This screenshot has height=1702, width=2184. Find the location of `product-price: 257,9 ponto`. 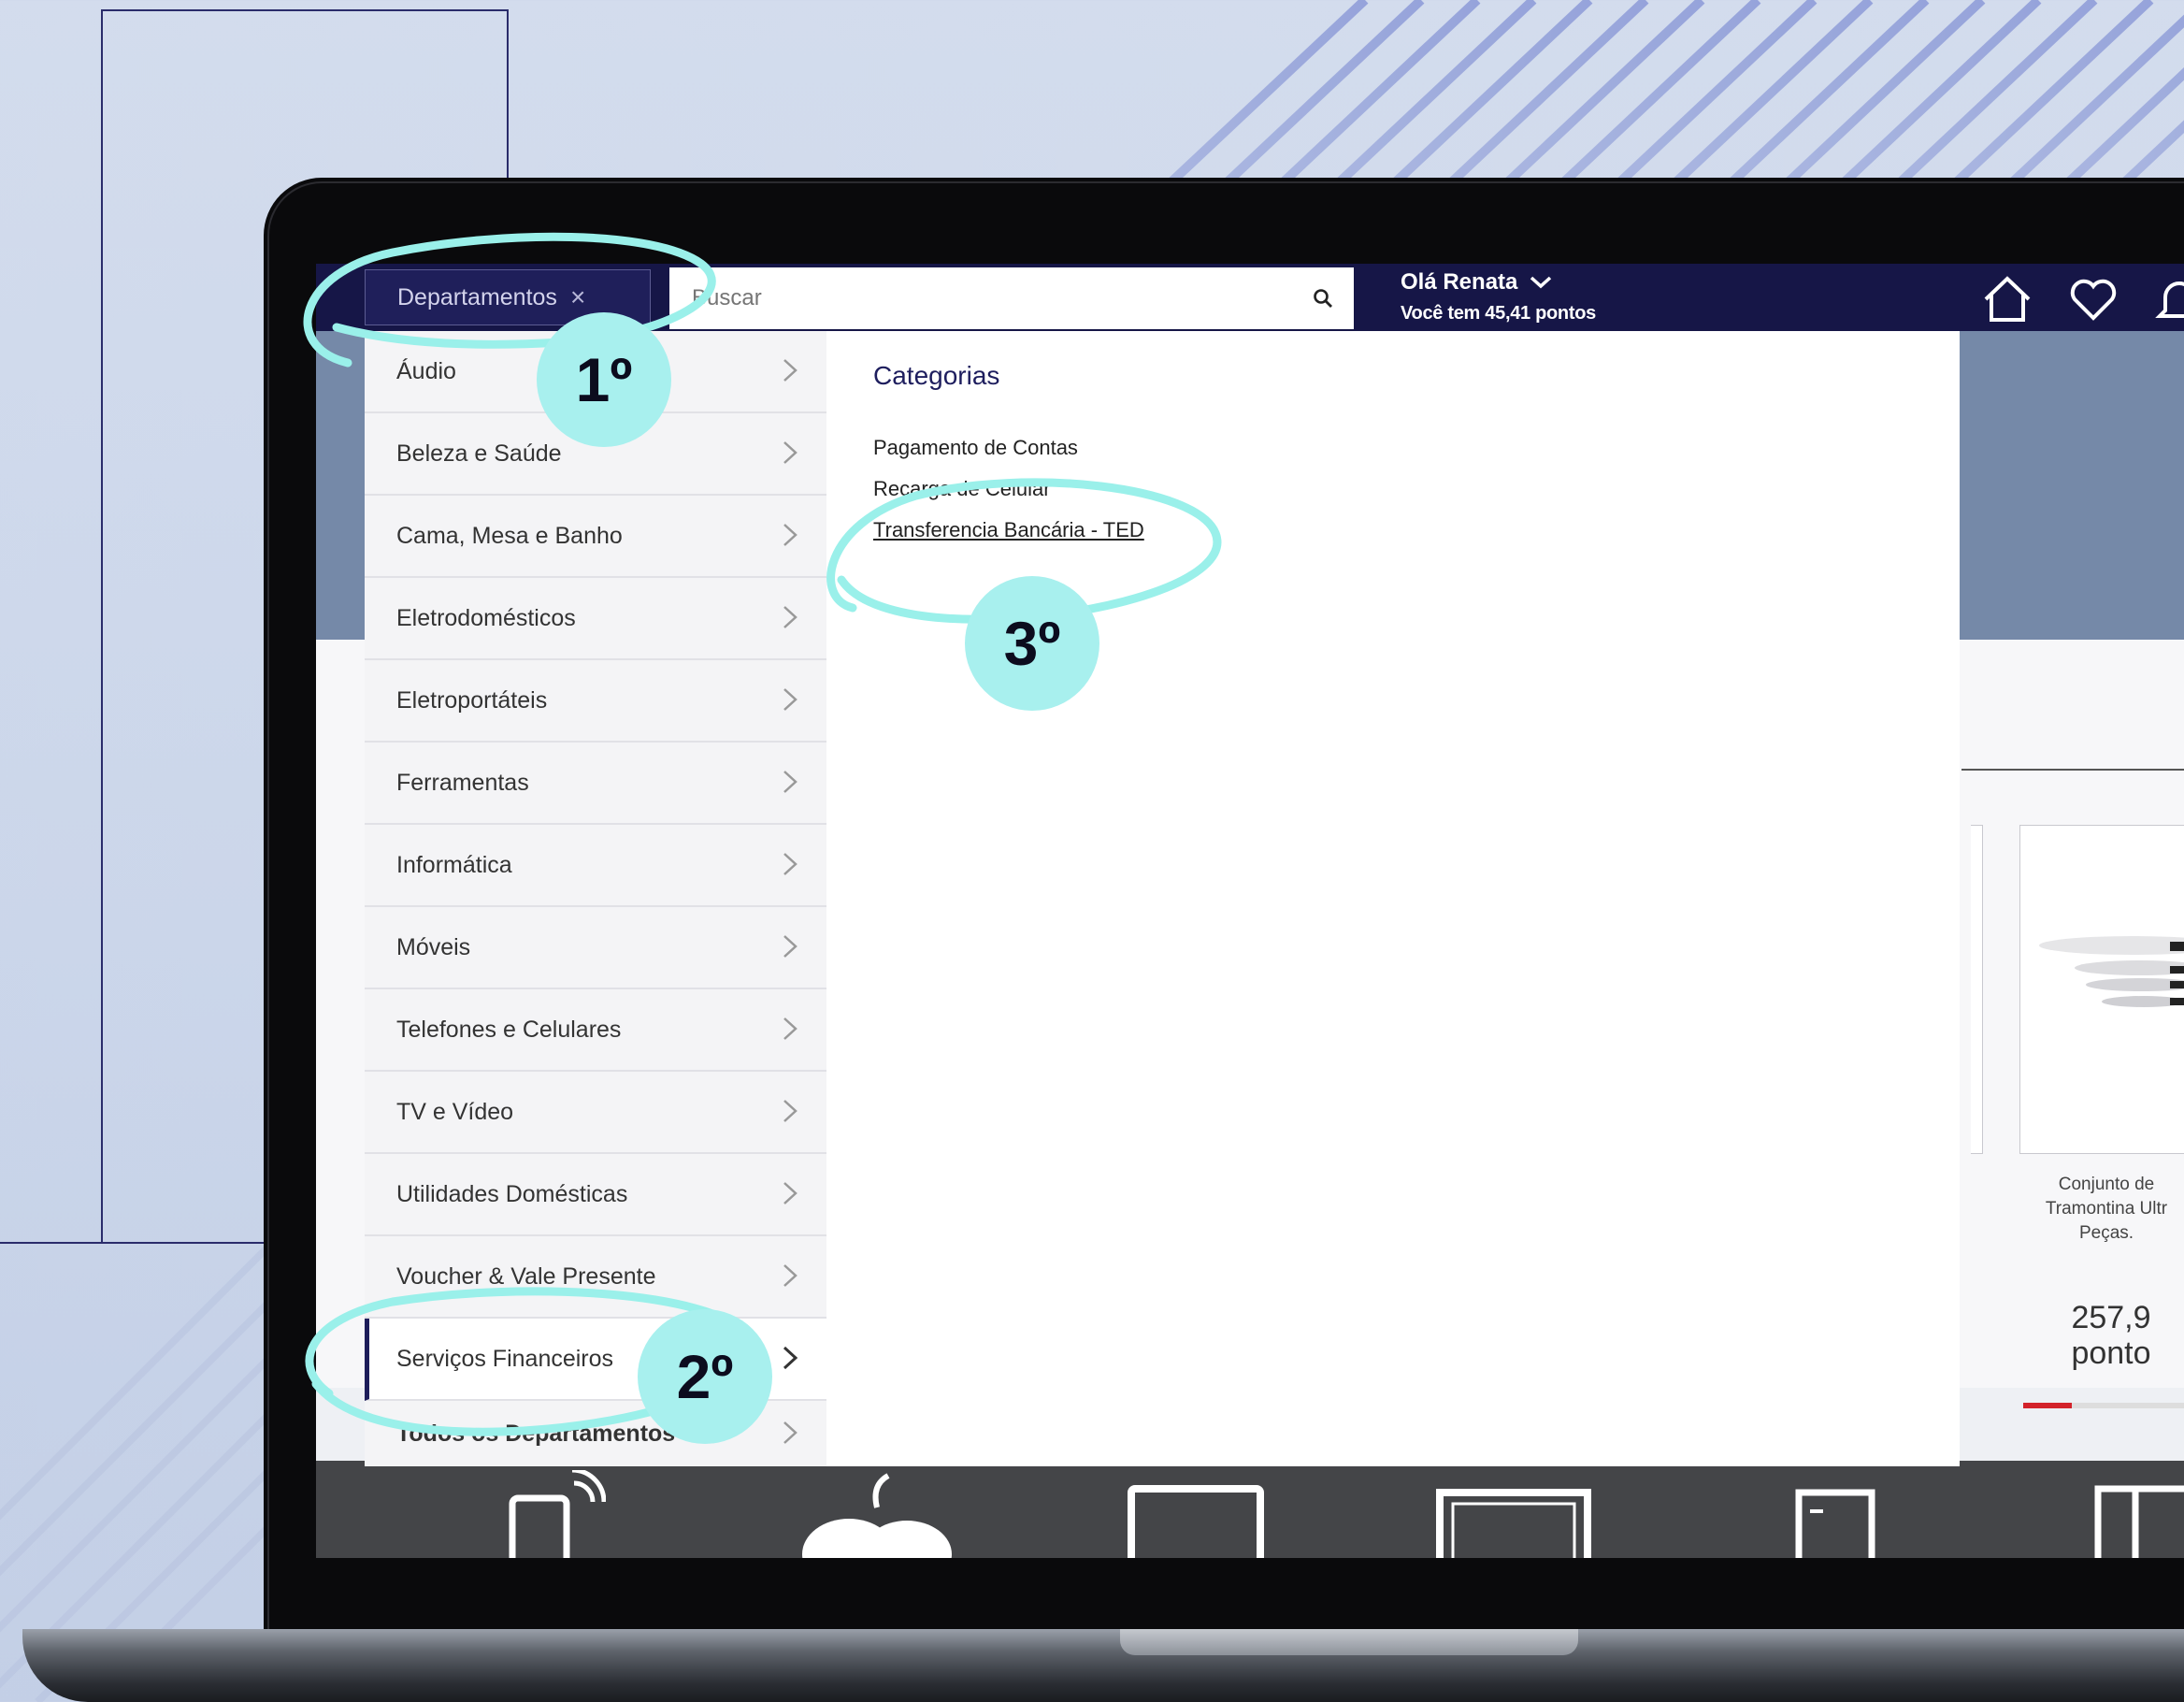

product-price: 257,9 ponto is located at coordinates (2105, 1335).